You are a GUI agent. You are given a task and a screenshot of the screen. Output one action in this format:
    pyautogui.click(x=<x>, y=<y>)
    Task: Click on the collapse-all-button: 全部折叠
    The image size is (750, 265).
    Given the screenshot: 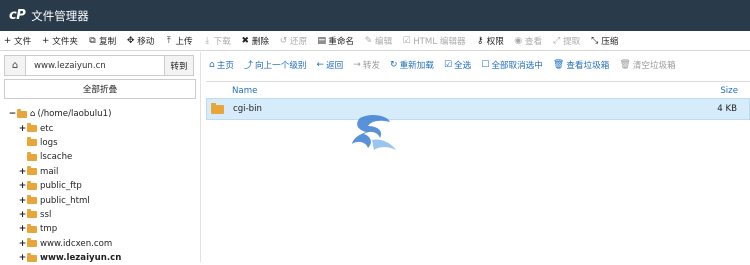 What is the action you would take?
    pyautogui.click(x=100, y=89)
    